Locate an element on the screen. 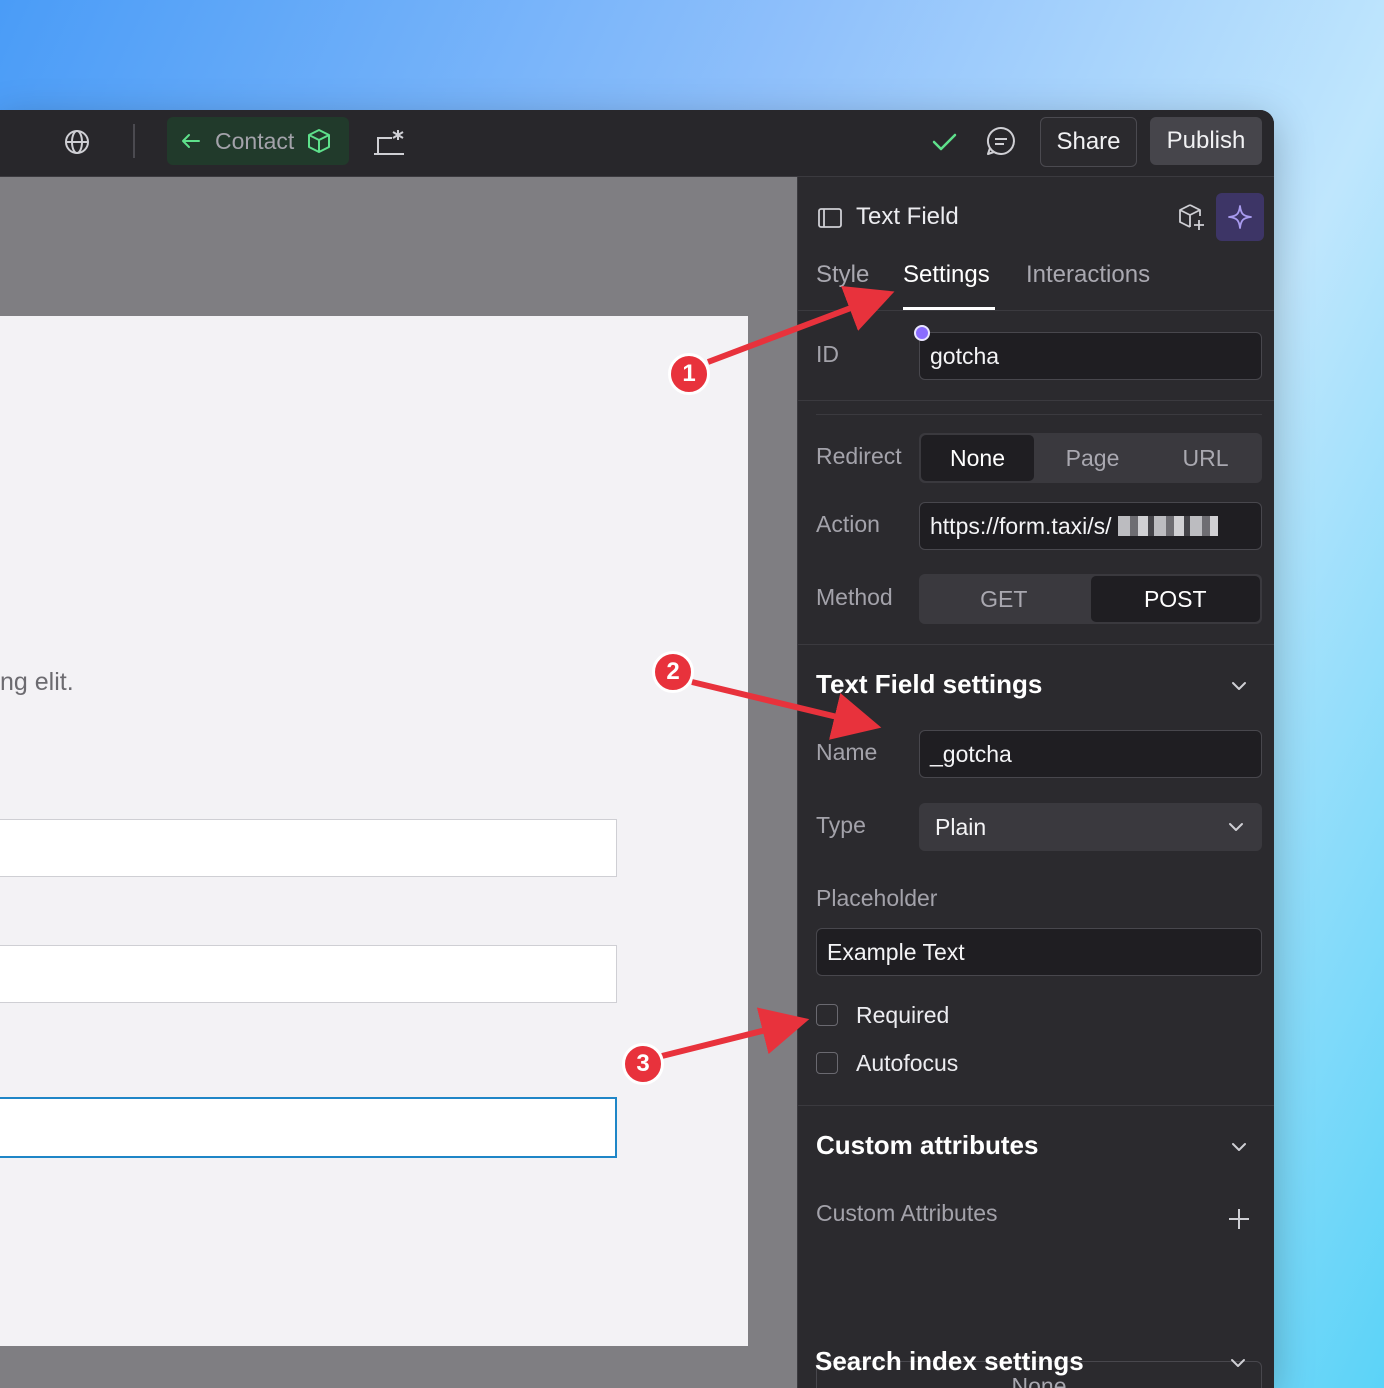 This screenshot has height=1388, width=1384. redirect-option-none: None is located at coordinates (977, 458).